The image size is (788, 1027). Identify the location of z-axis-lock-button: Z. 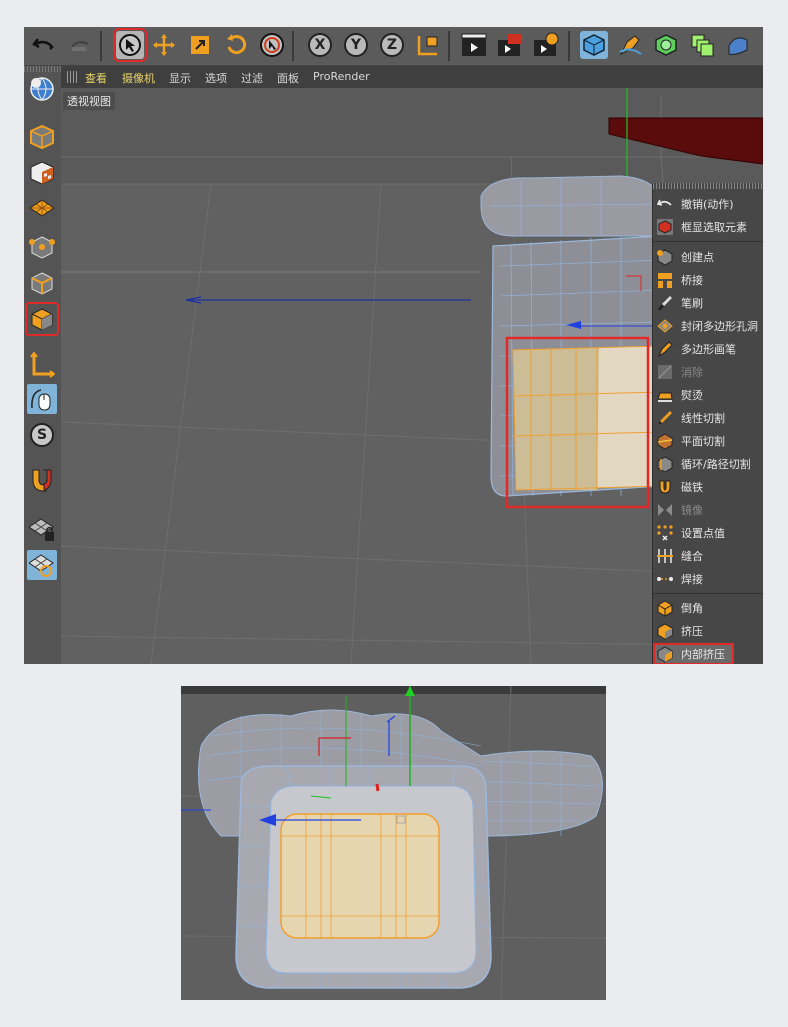
(392, 45).